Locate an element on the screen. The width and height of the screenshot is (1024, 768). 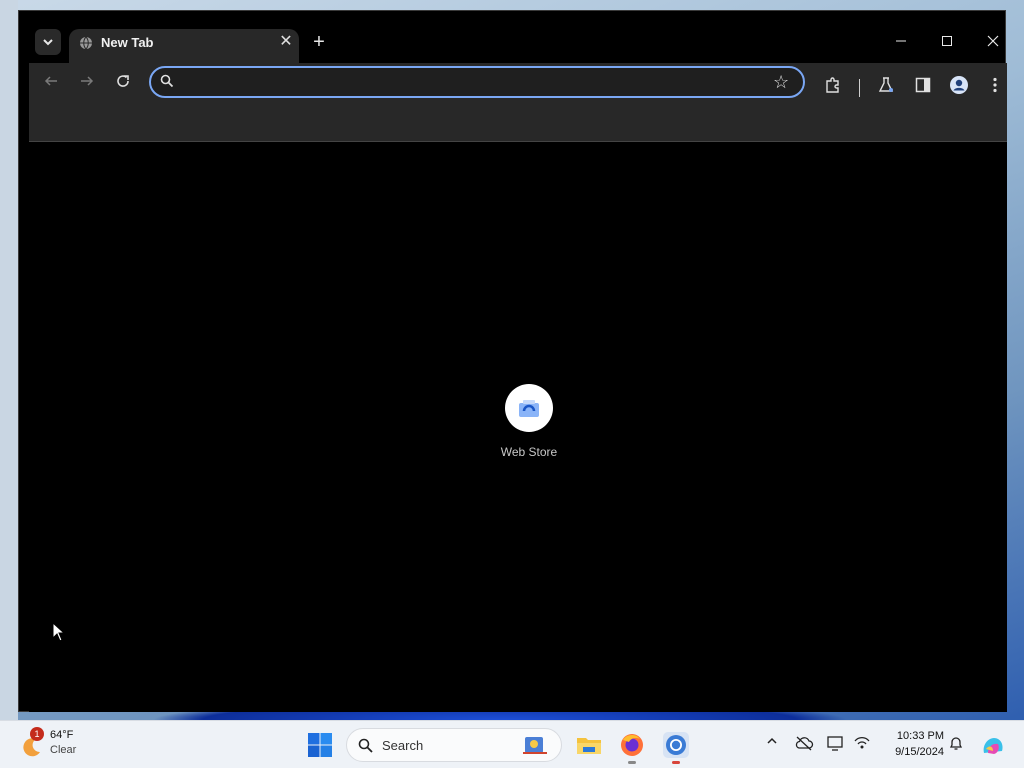
globe-icon is located at coordinates (86, 43).